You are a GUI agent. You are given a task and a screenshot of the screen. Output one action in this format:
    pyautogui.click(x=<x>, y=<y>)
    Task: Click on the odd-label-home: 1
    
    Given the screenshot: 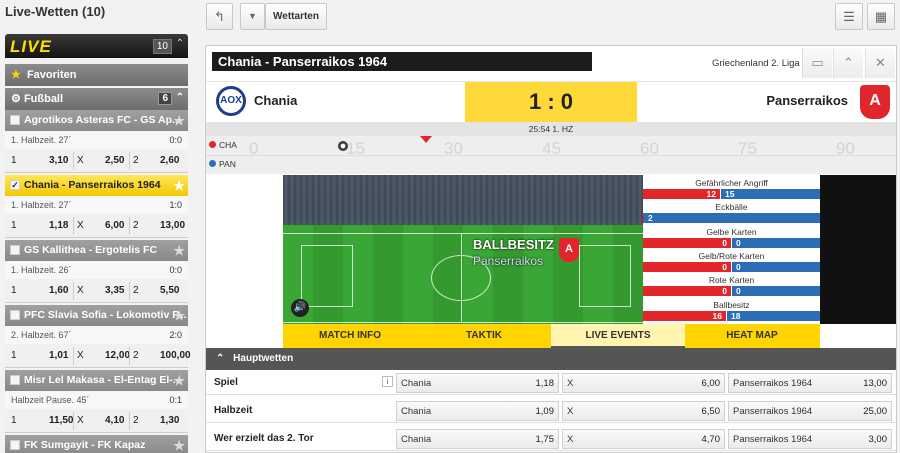 What is the action you would take?
    pyautogui.click(x=14, y=420)
    